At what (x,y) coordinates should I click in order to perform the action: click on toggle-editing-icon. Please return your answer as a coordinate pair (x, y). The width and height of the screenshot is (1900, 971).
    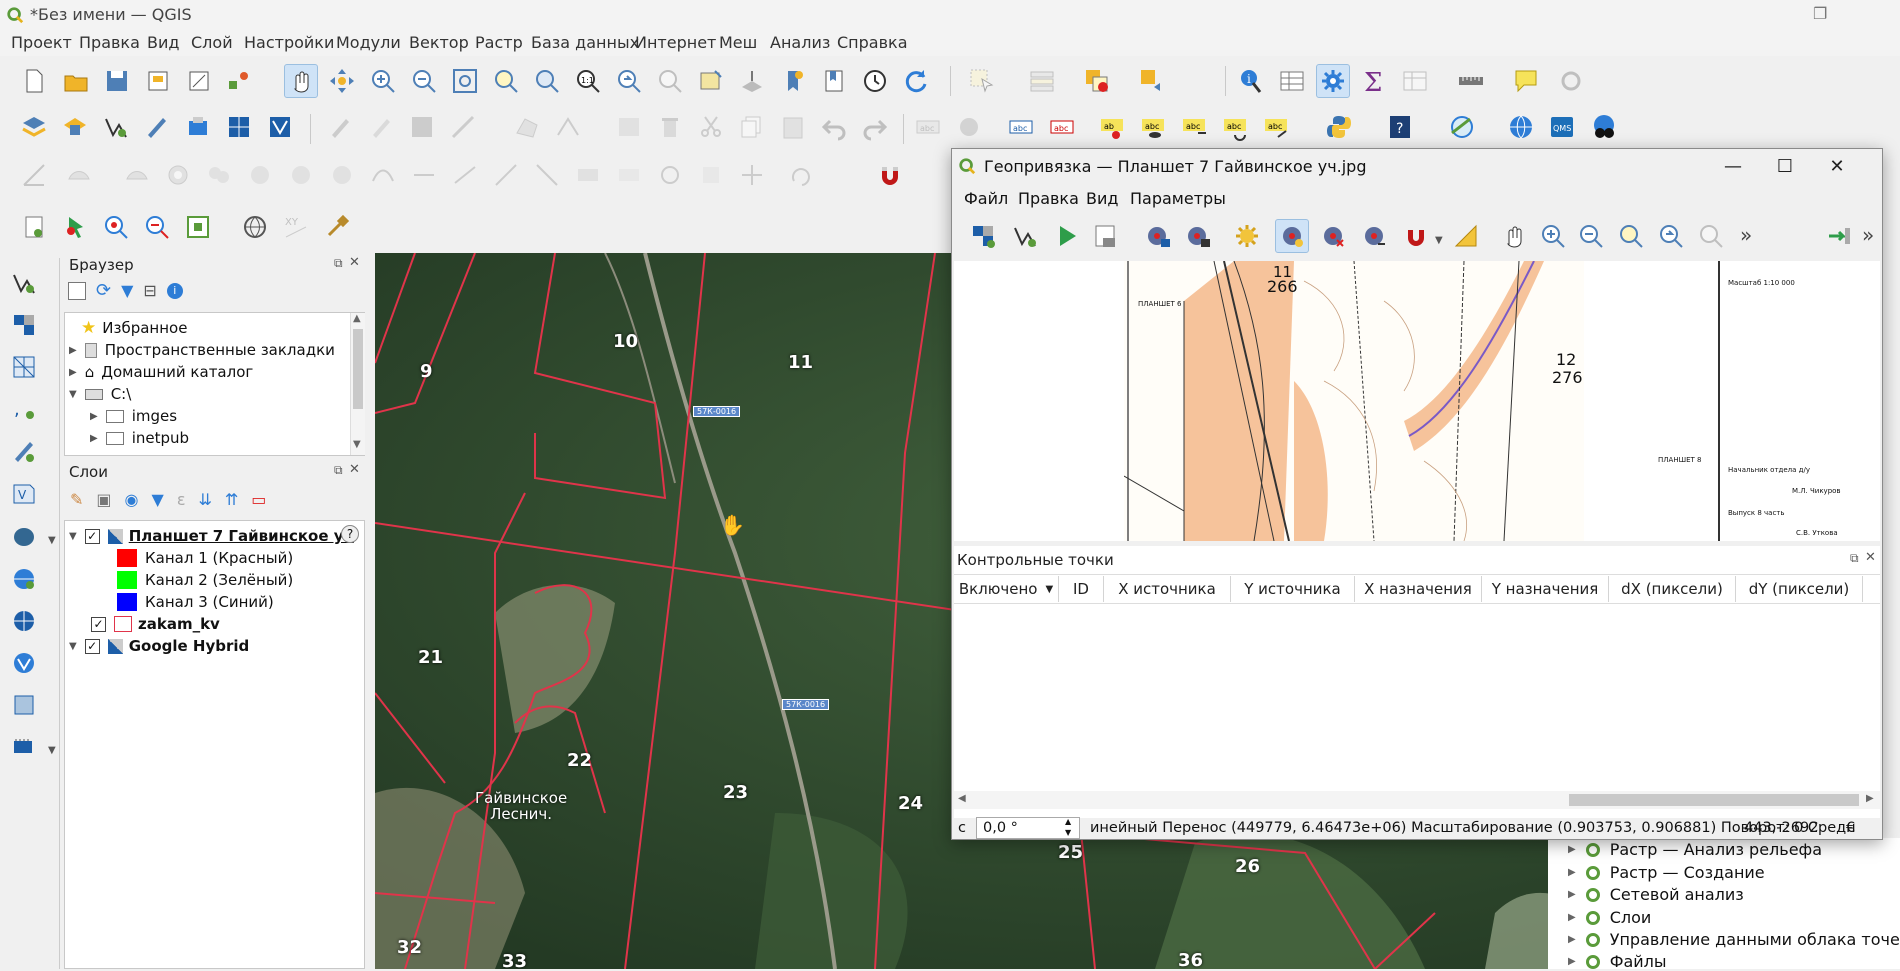
    Looking at the image, I should click on (381, 127).